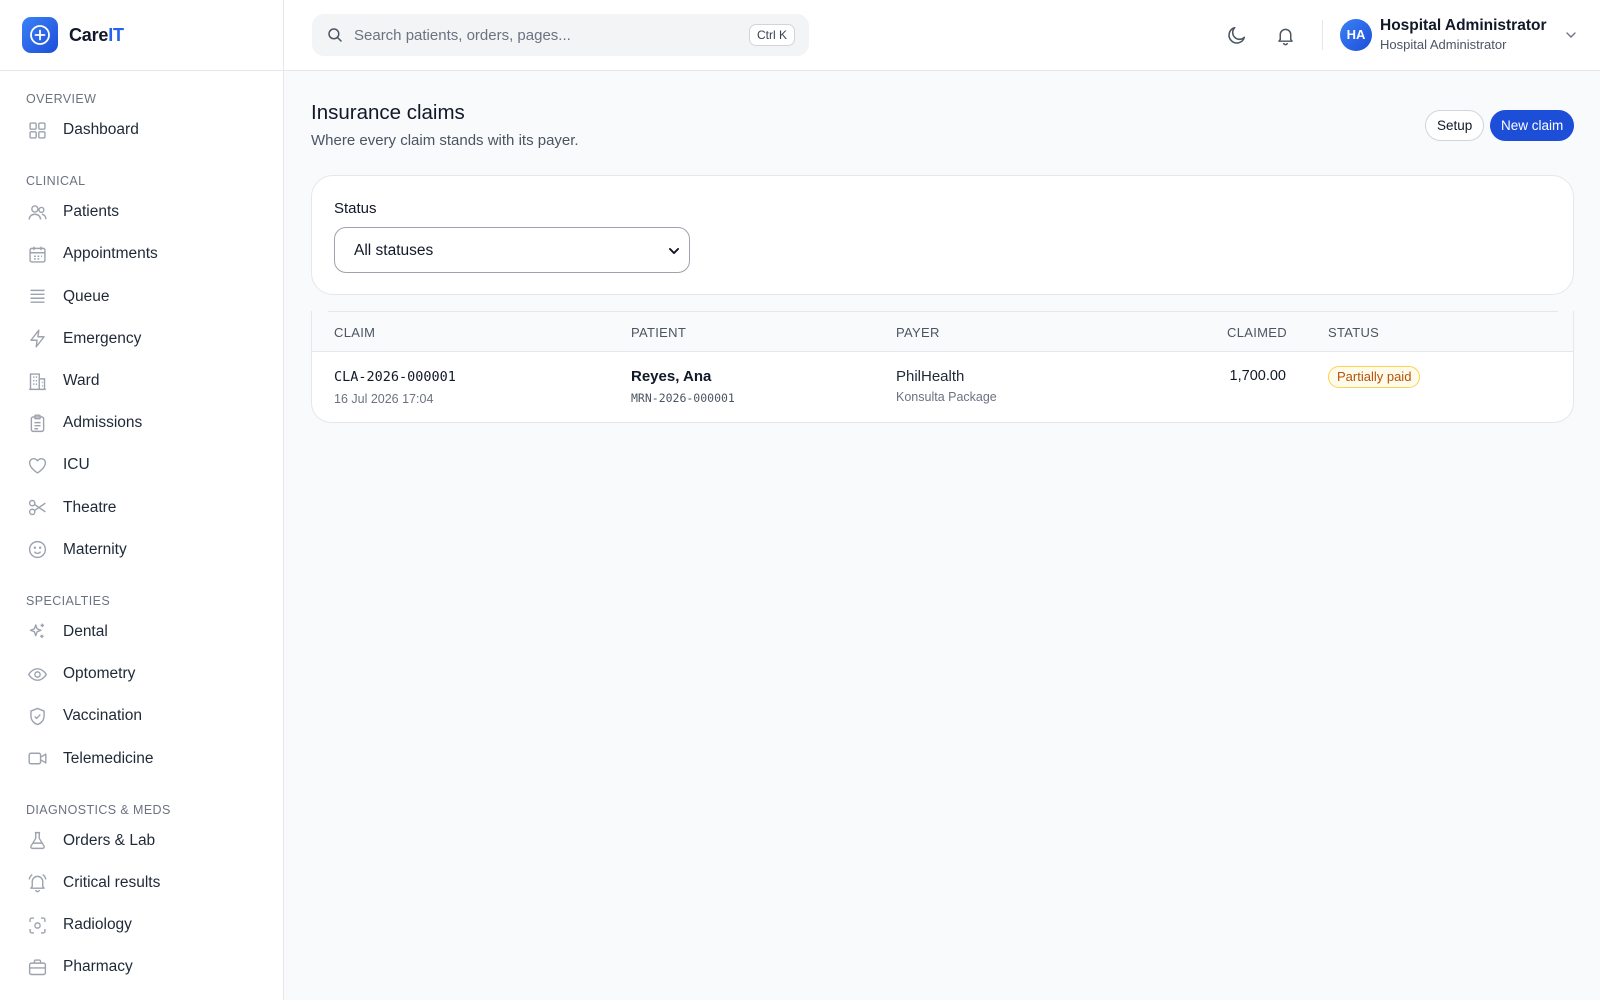 The height and width of the screenshot is (1000, 1600). Describe the element at coordinates (103, 423) in the screenshot. I see `sidebar-item-label: Admissions` at that location.